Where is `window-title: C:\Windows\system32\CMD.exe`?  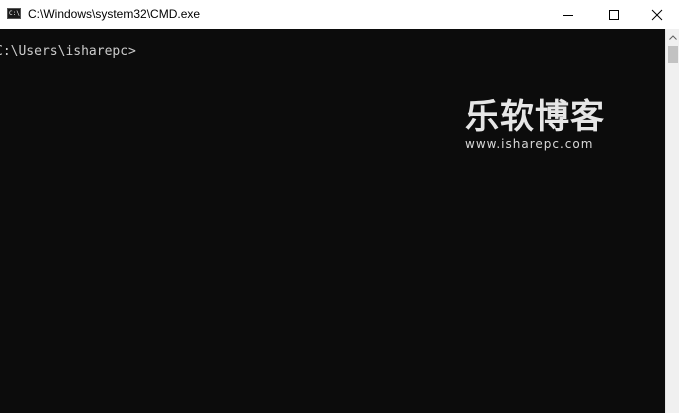 window-title: C:\Windows\system32\CMD.exe is located at coordinates (114, 14).